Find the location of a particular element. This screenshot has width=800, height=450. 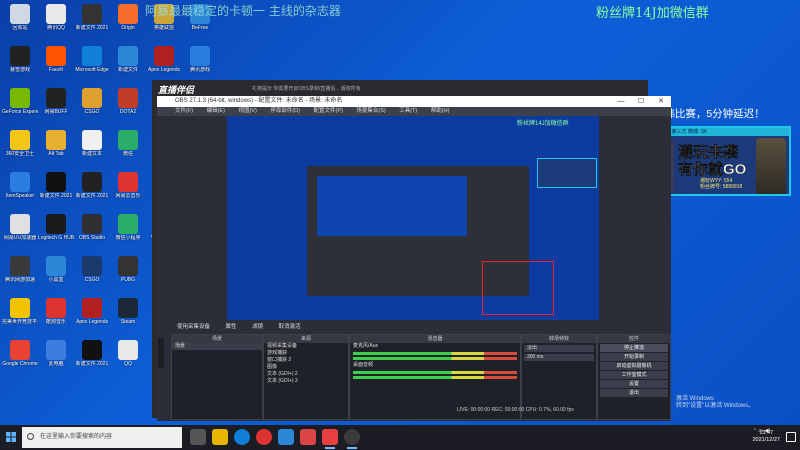

minimize-icon: — is located at coordinates (621, 101).